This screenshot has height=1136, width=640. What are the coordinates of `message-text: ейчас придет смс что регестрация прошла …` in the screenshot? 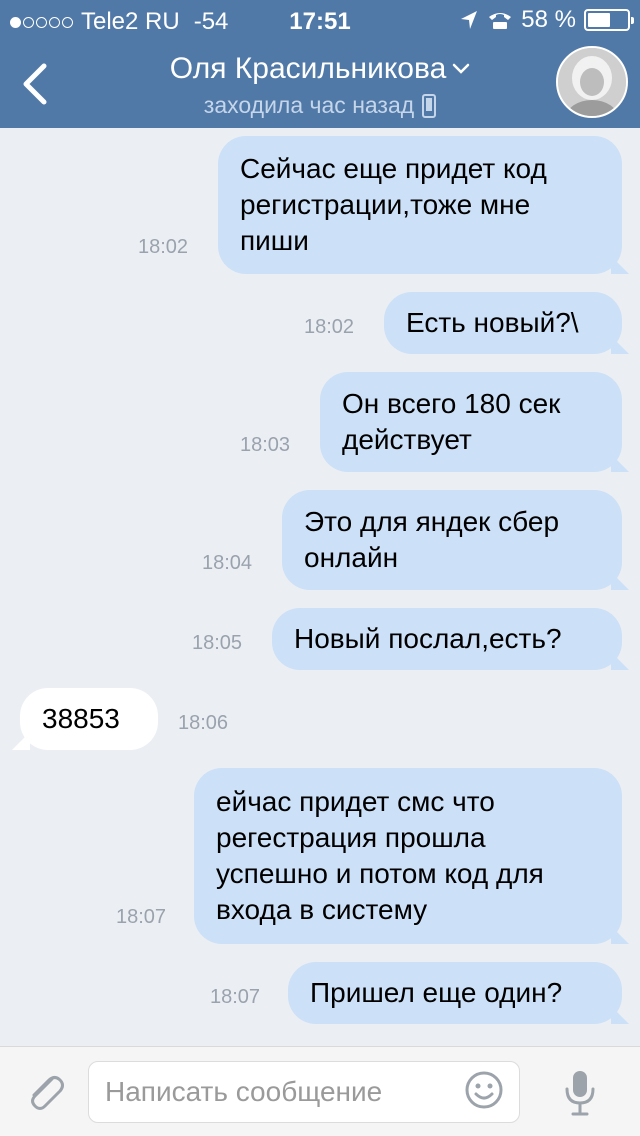 It's located at (380, 855).